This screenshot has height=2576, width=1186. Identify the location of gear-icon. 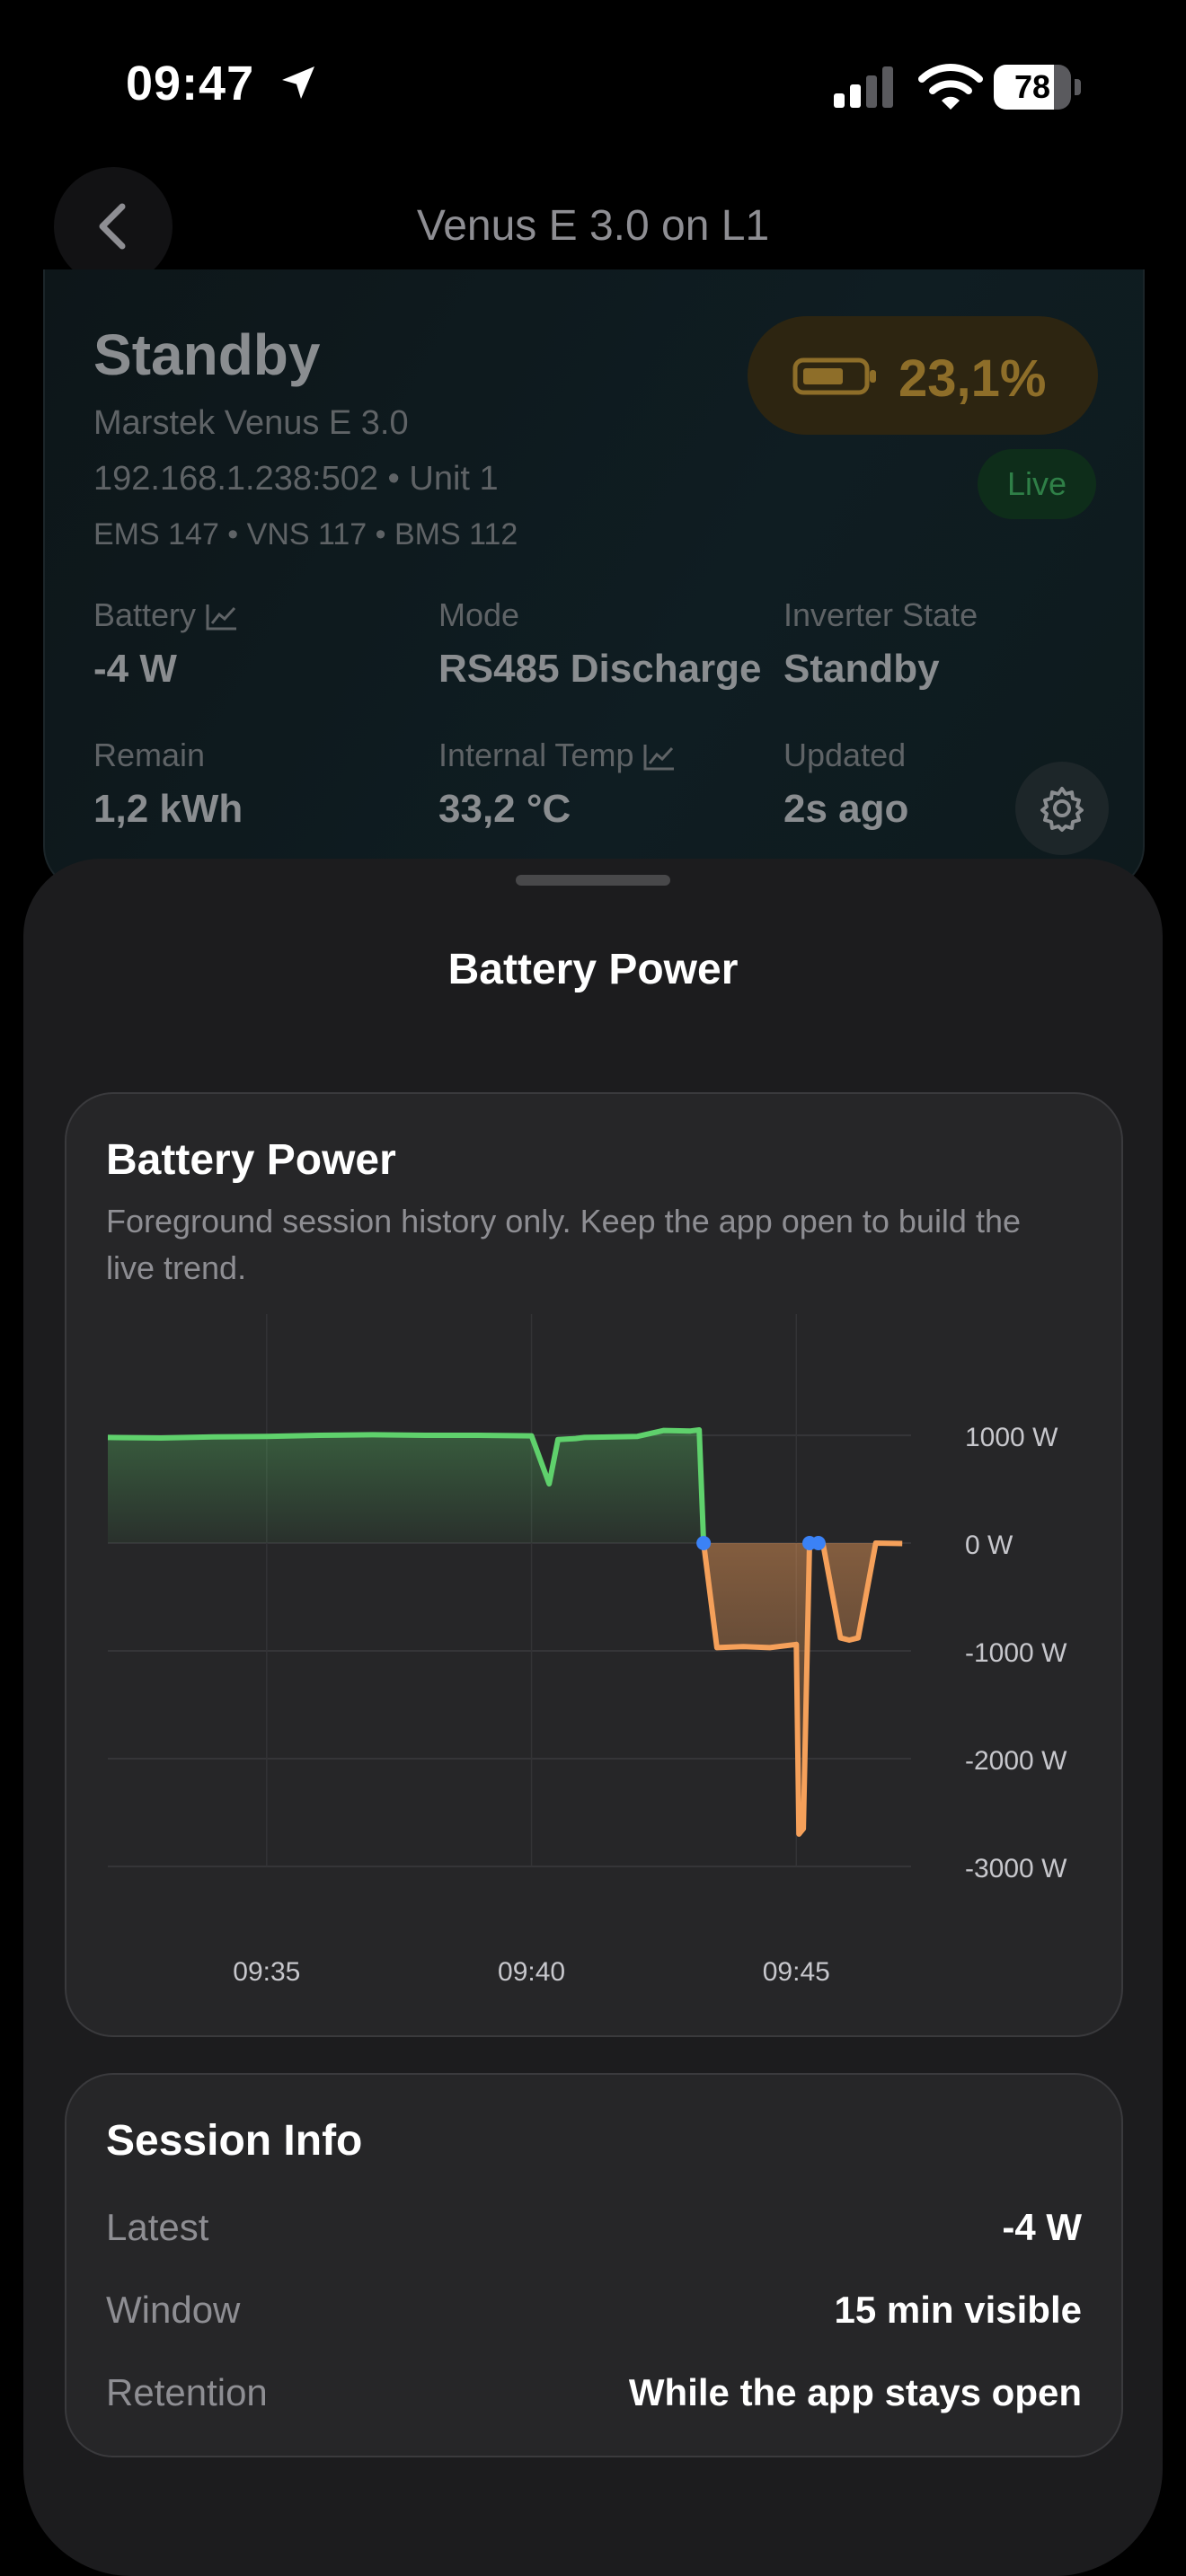
(1062, 809).